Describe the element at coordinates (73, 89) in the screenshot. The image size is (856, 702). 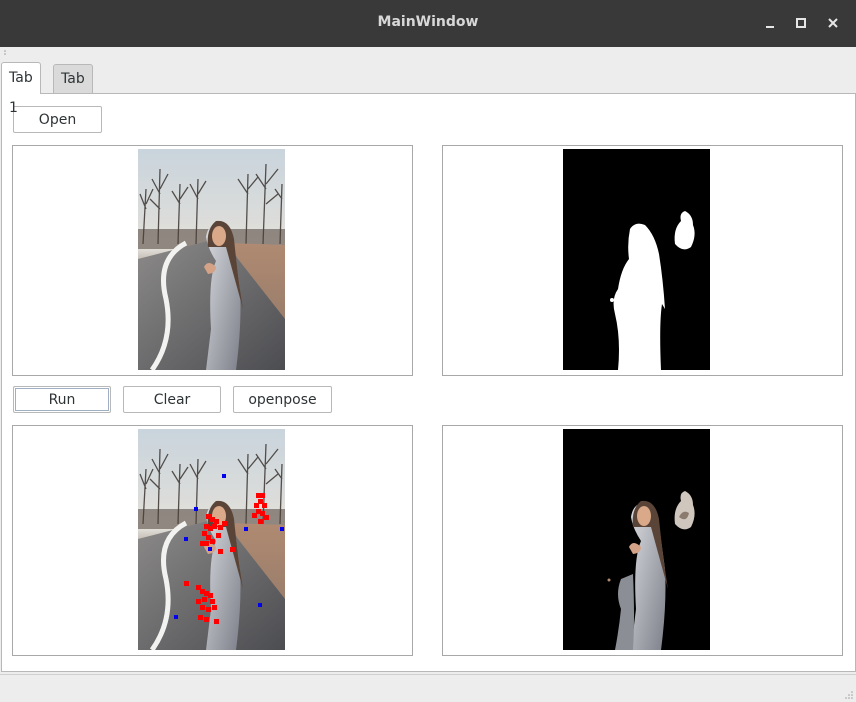
I see `tab-2: Tab 2` at that location.